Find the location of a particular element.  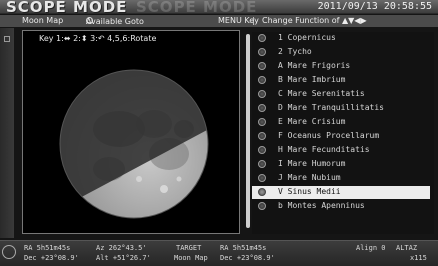

list-item: I Mare Humorum is located at coordinates (341, 164).